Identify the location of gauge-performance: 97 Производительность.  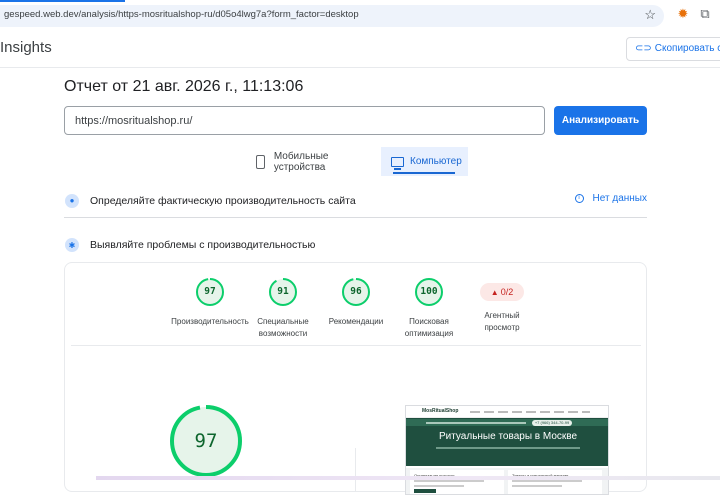
(210, 302).